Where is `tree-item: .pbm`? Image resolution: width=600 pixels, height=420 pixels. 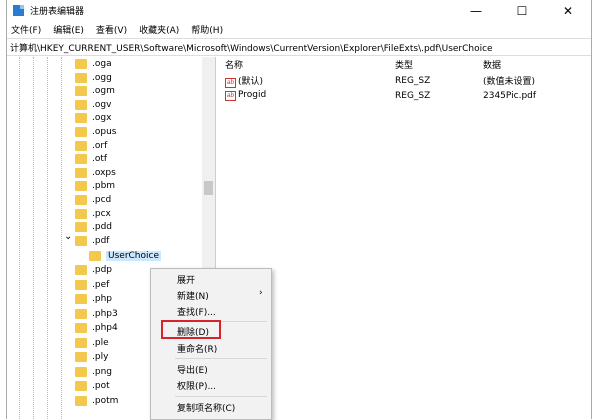
tree-item: .pbm is located at coordinates (95, 186).